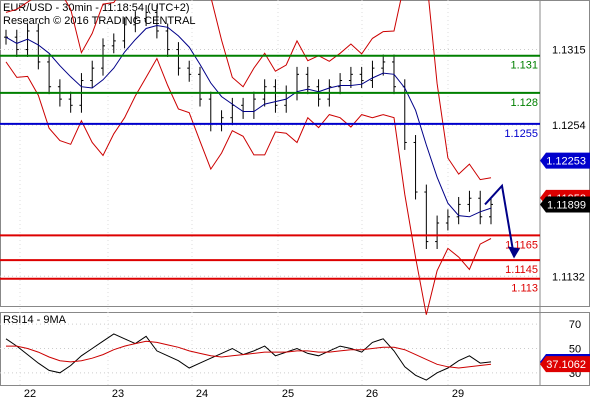 The height and width of the screenshot is (400, 590). I want to click on price-tag-label: 1.11899, so click(566, 206).